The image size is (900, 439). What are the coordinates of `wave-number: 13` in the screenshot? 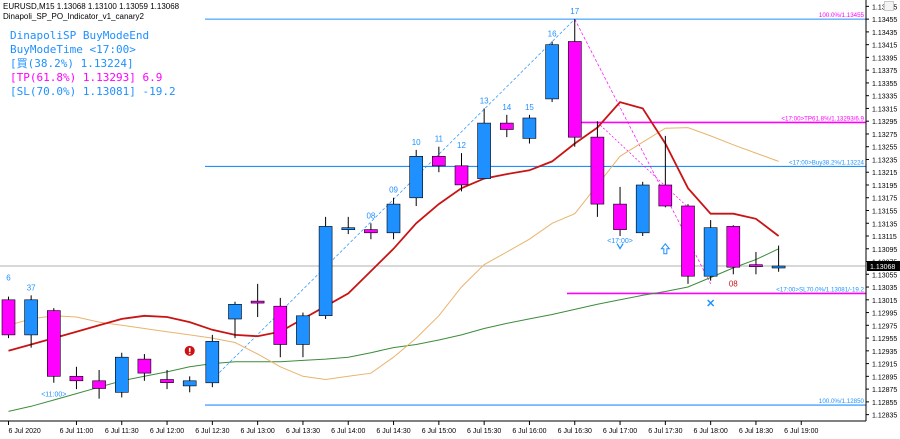 It's located at (484, 100).